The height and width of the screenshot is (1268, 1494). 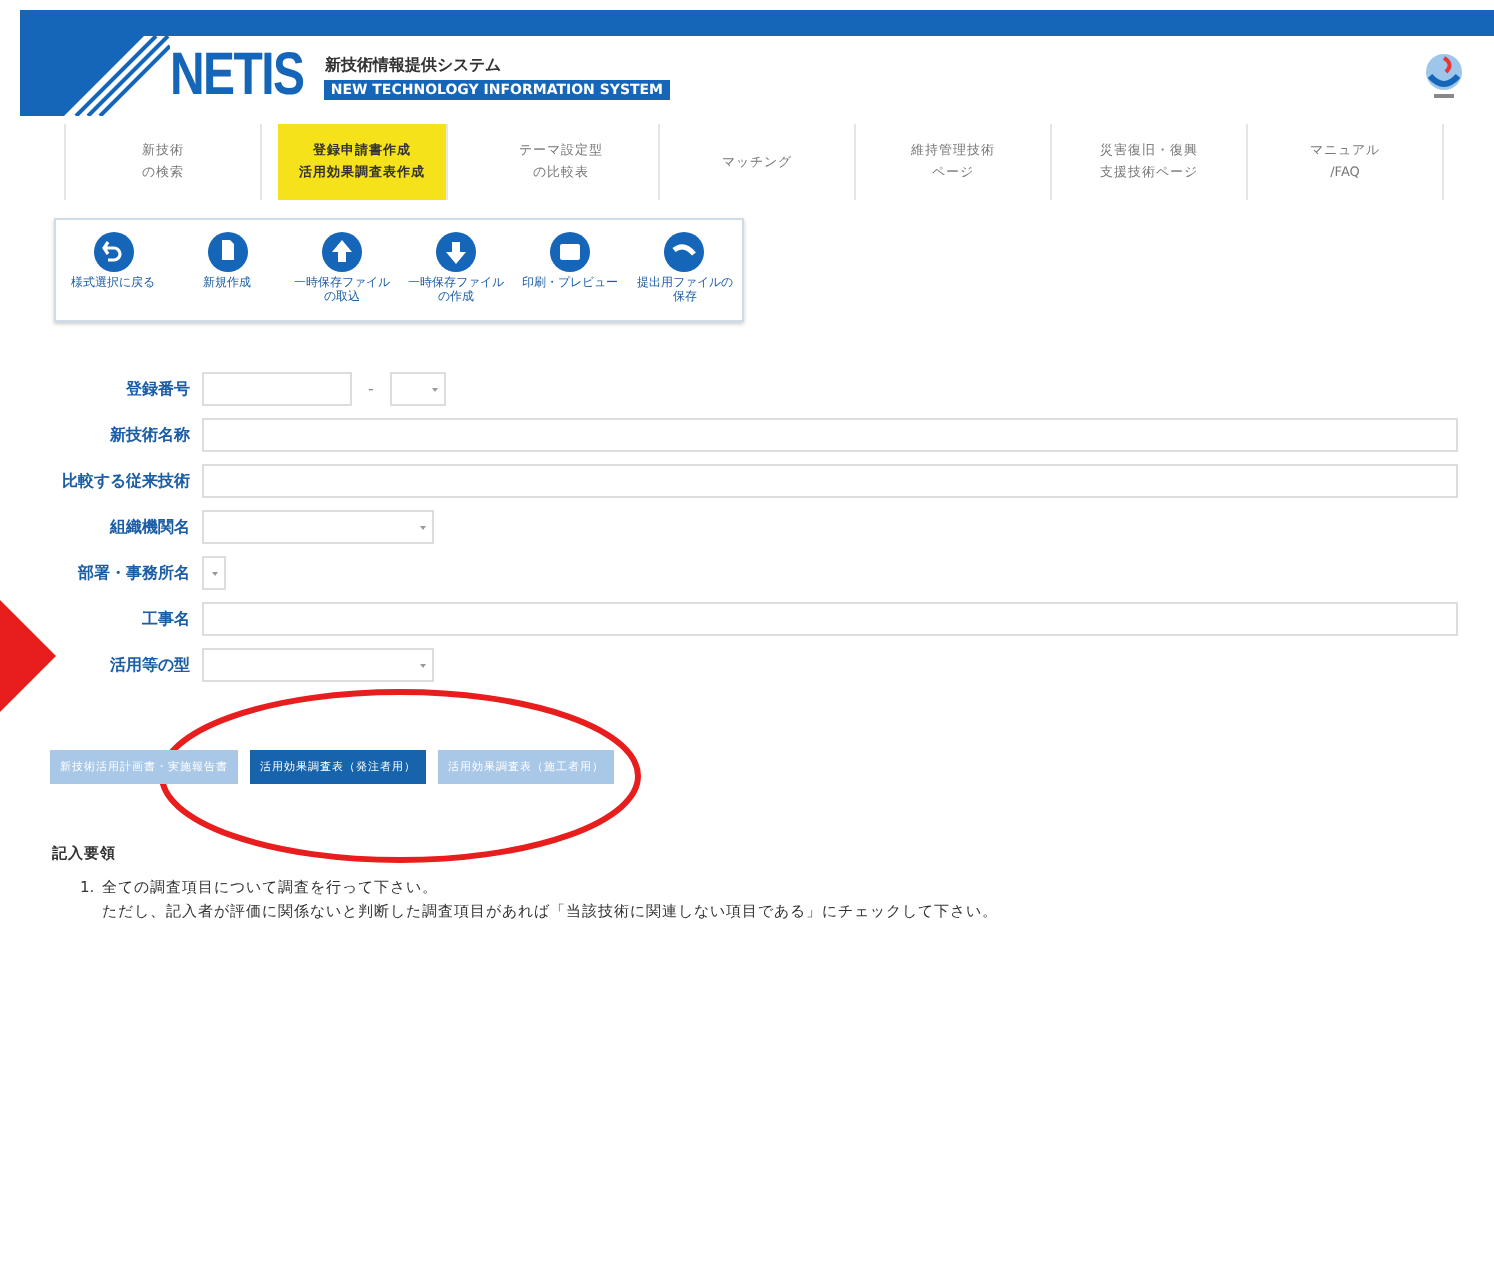 I want to click on save-icon, so click(x=684, y=252).